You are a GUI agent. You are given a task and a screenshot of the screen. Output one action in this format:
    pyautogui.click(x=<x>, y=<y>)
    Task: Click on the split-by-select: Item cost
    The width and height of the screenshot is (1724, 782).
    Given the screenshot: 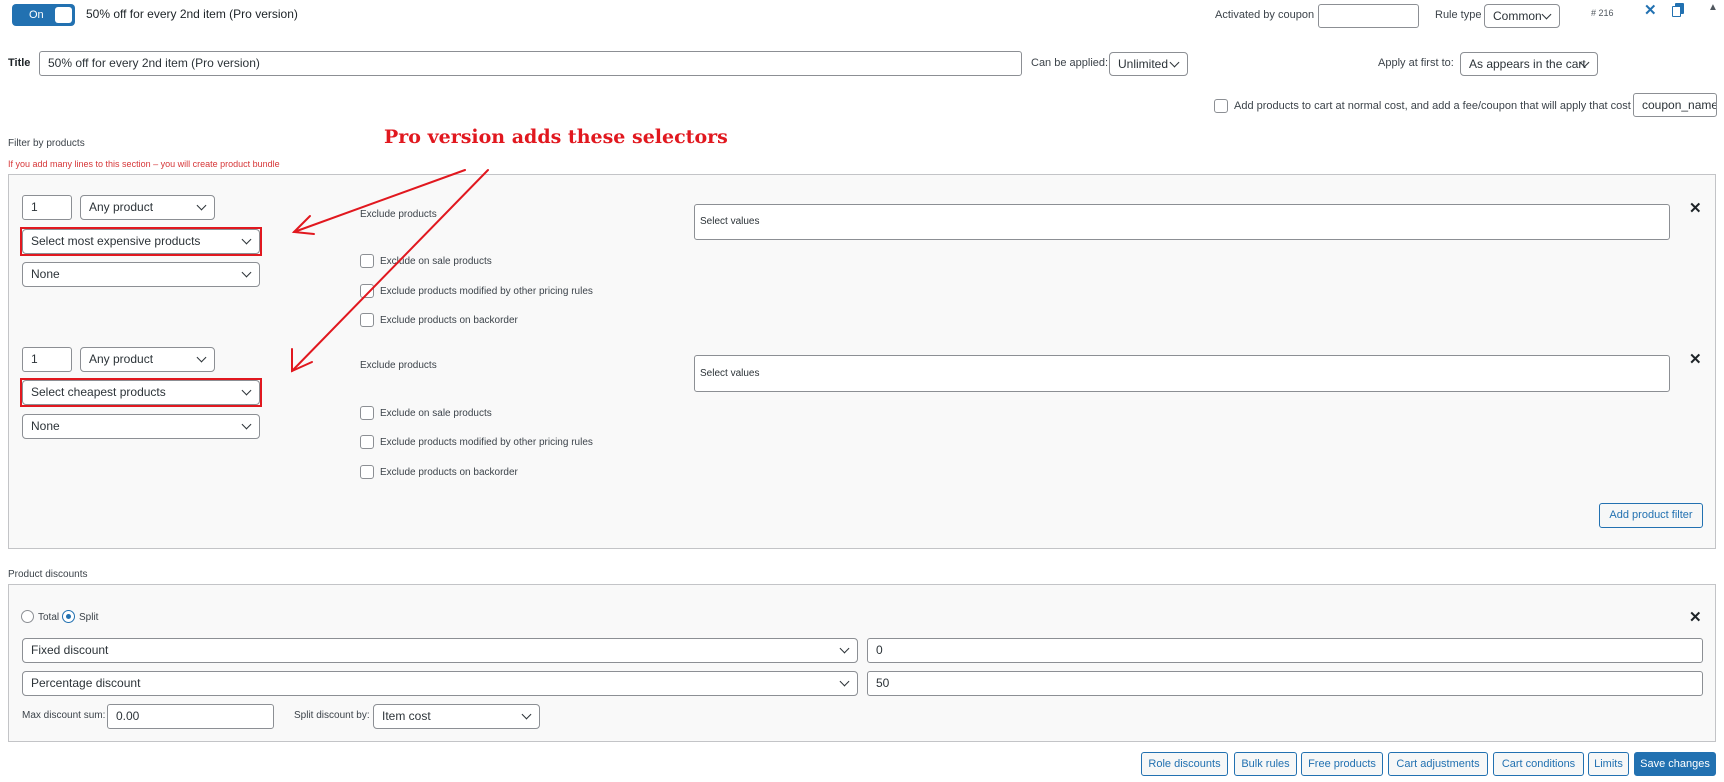 What is the action you would take?
    pyautogui.click(x=456, y=716)
    